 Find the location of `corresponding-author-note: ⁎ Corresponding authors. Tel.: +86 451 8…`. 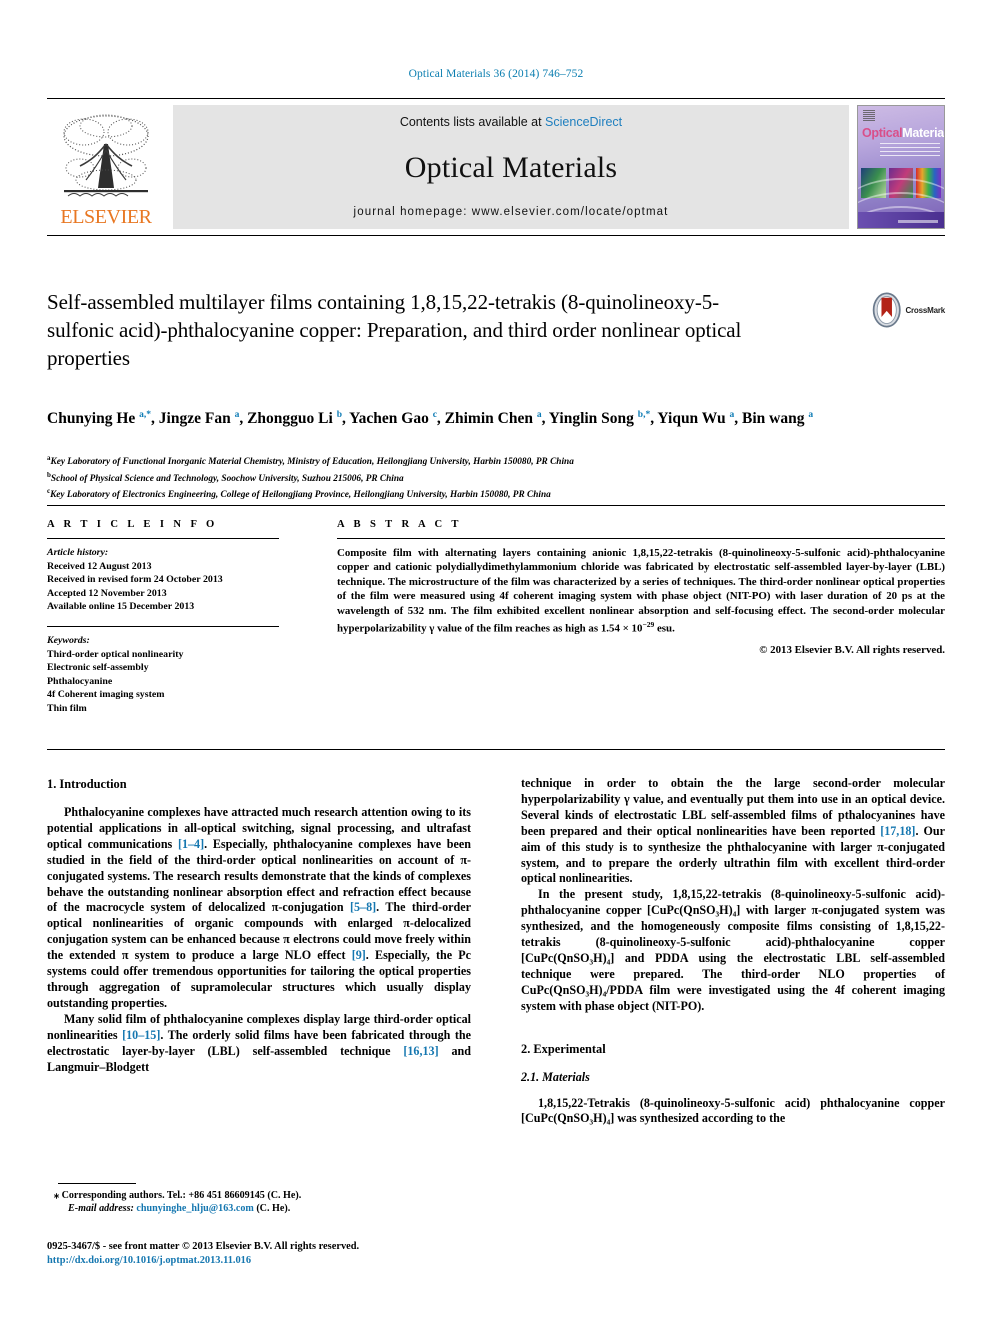

corresponding-author-note: ⁎ Corresponding authors. Tel.: +86 451 8… is located at coordinates (178, 1195).